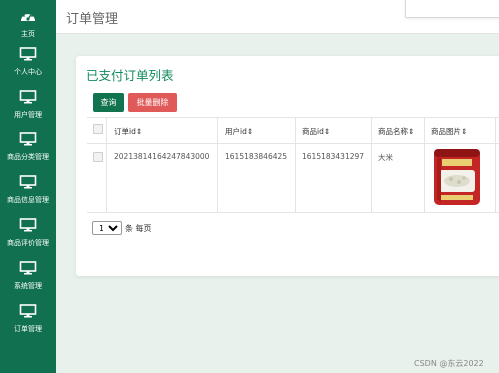  Describe the element at coordinates (236, 131) in the screenshot. I see `column-header-label: 用户id` at that location.